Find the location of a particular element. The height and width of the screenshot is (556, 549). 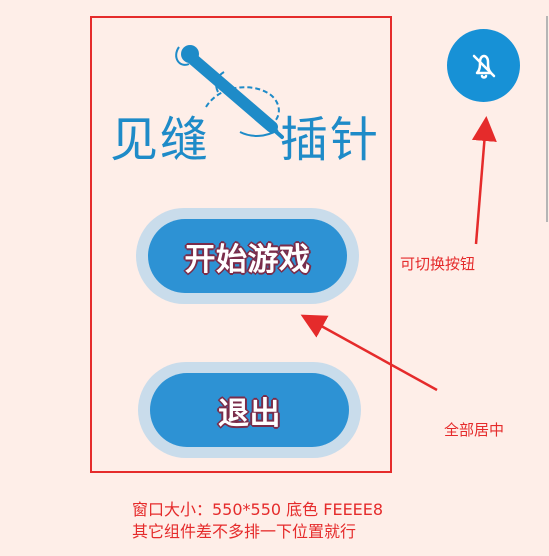

logo-text-left: 见缝 is located at coordinates (160, 140).